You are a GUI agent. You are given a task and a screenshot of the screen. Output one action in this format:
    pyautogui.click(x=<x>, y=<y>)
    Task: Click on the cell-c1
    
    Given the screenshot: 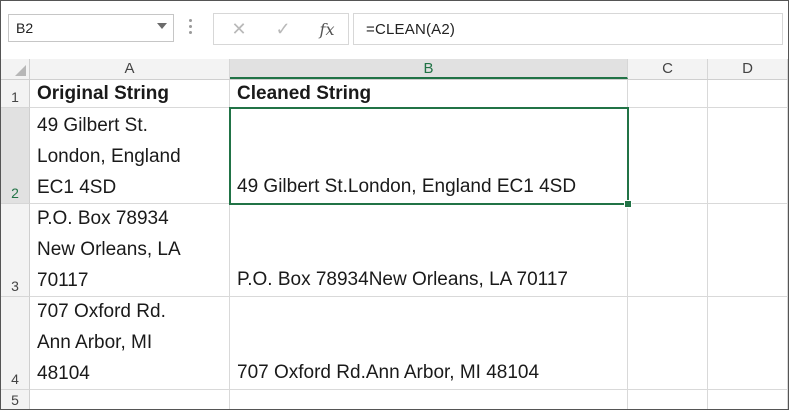 What is the action you would take?
    pyautogui.click(x=668, y=94)
    